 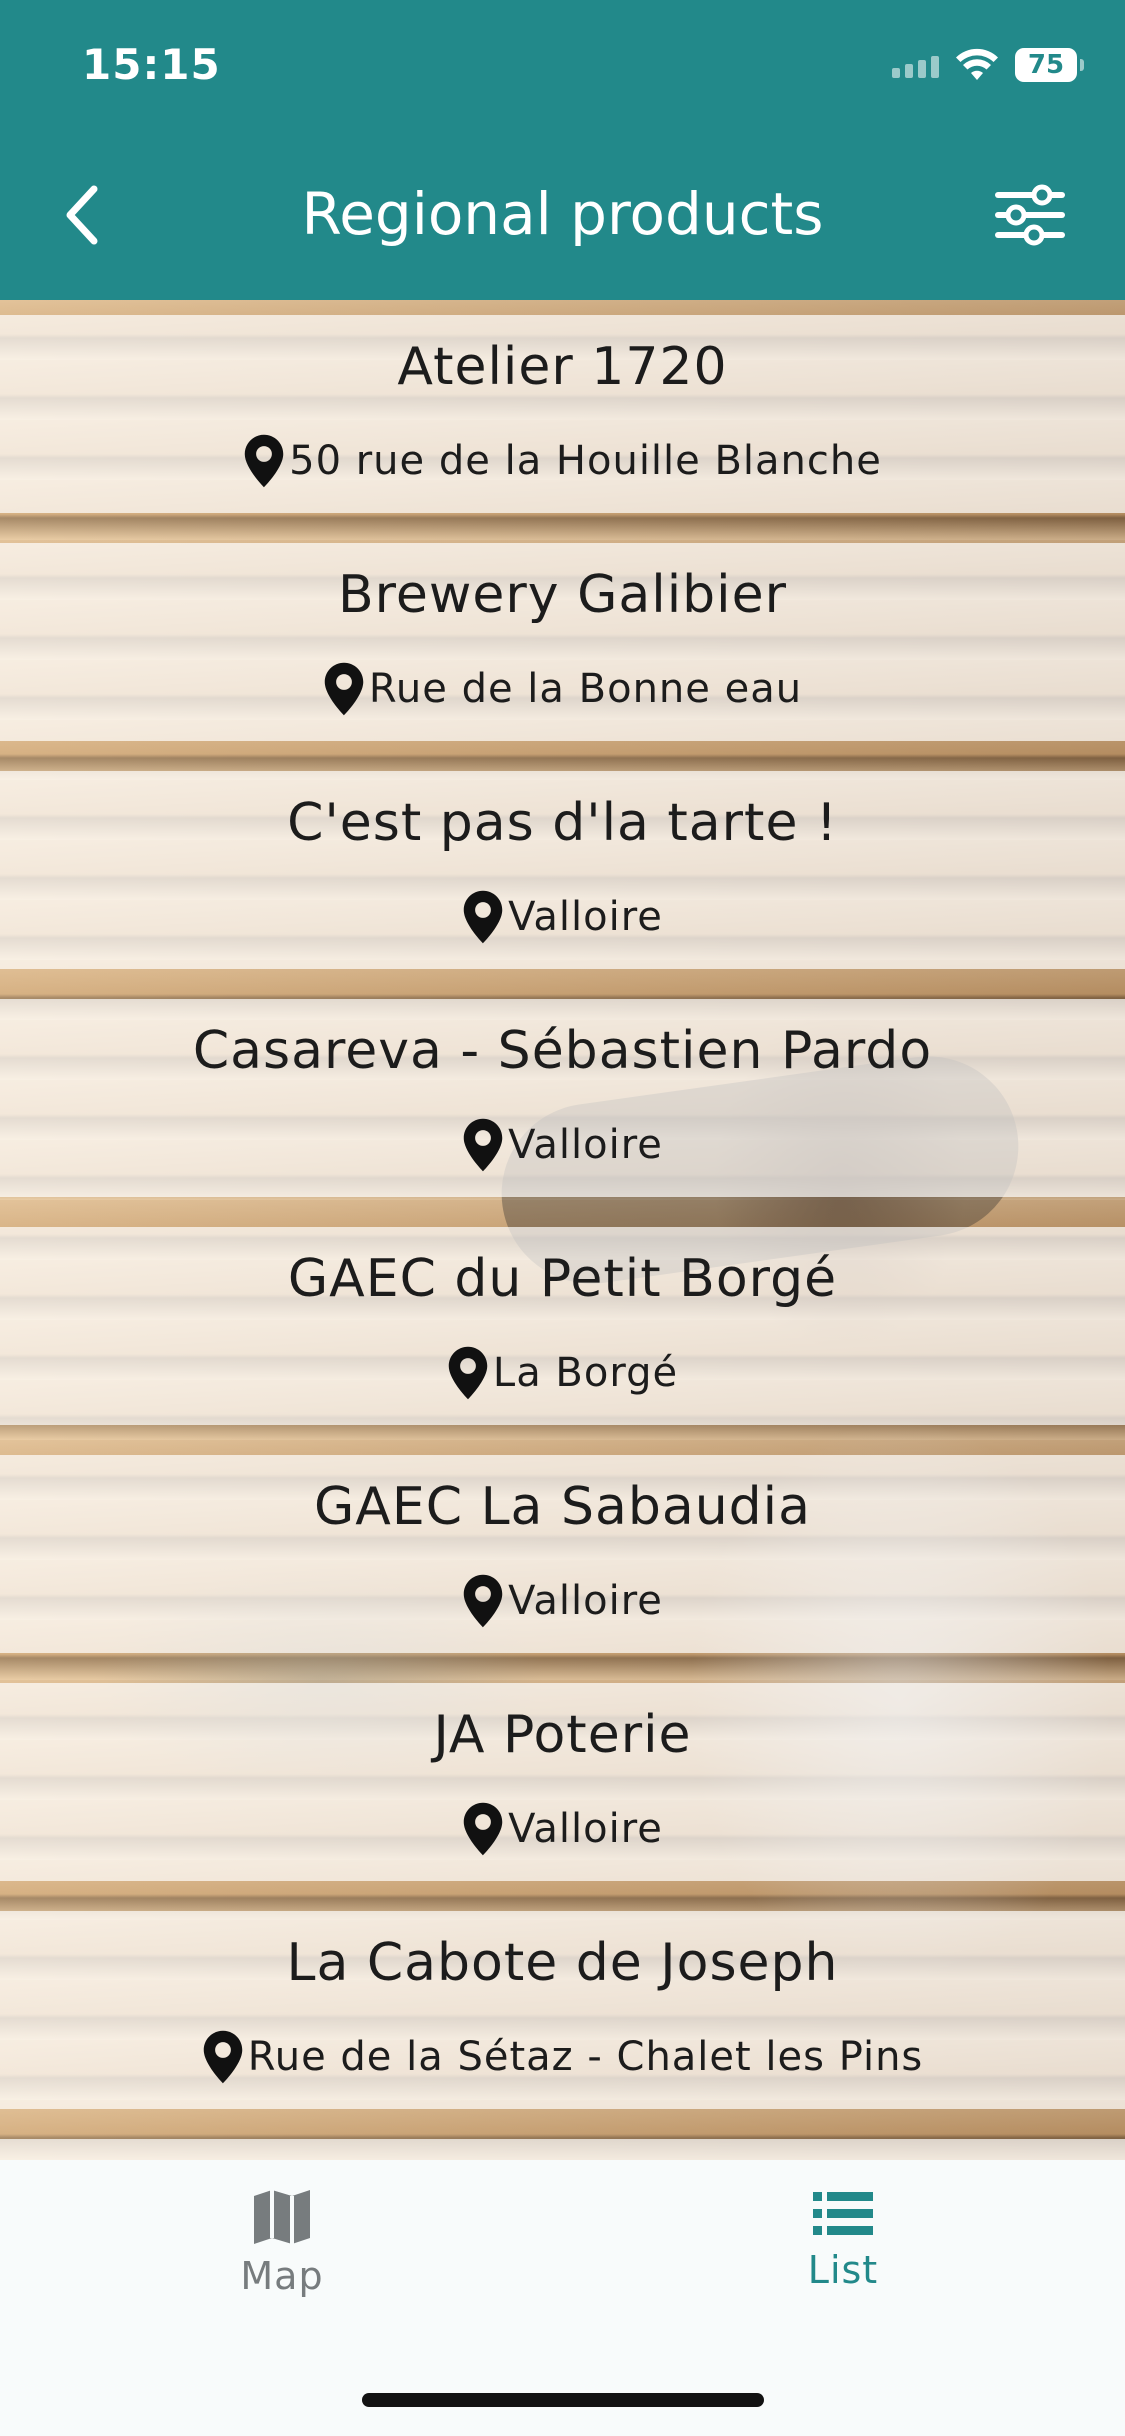 I want to click on list-item: GAEC La Sabaudia Valloire, so click(x=562, y=1554).